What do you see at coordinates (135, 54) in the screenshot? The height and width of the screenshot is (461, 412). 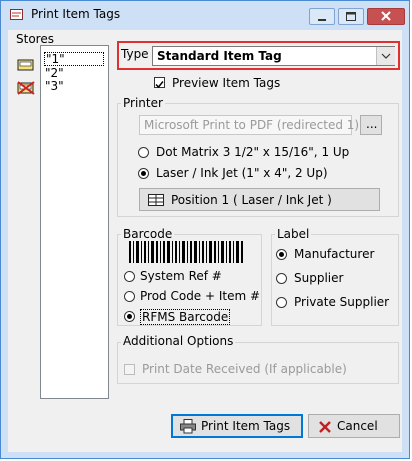 I see `type-label: Type` at bounding box center [135, 54].